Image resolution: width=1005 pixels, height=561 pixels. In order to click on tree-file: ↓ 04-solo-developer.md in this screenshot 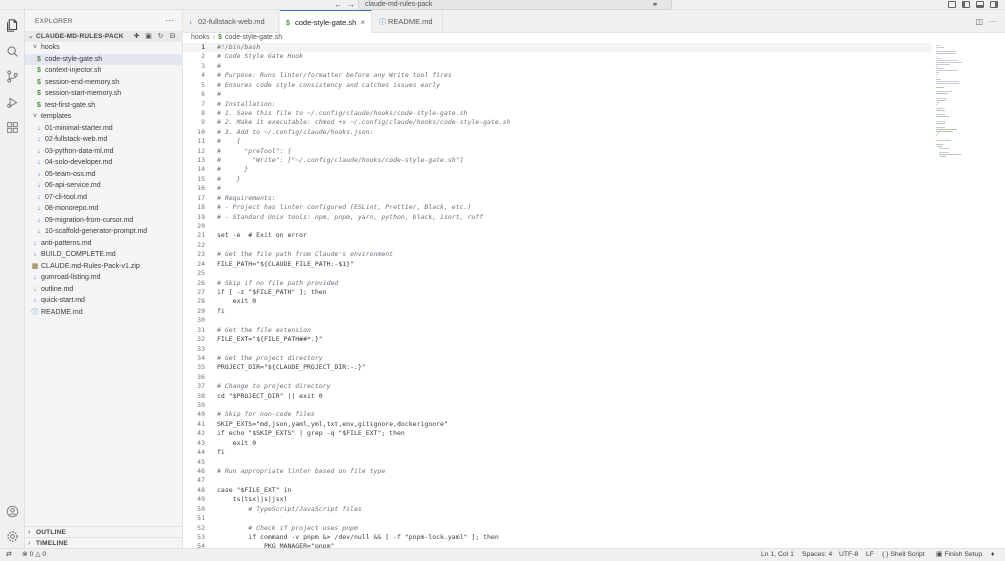, I will do `click(104, 163)`.